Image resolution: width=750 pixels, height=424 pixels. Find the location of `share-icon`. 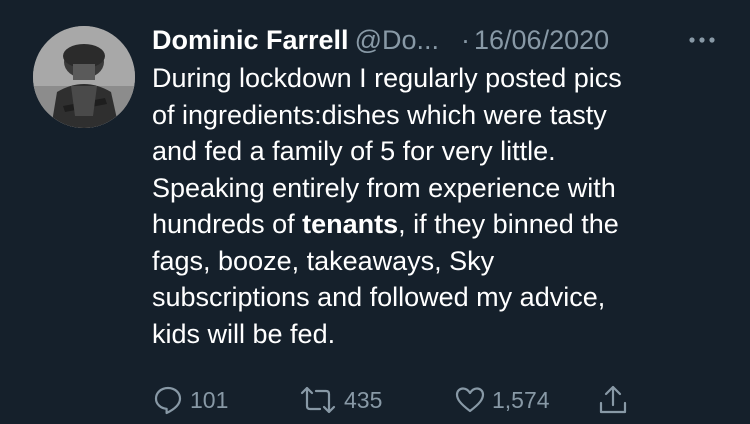

share-icon is located at coordinates (613, 399).